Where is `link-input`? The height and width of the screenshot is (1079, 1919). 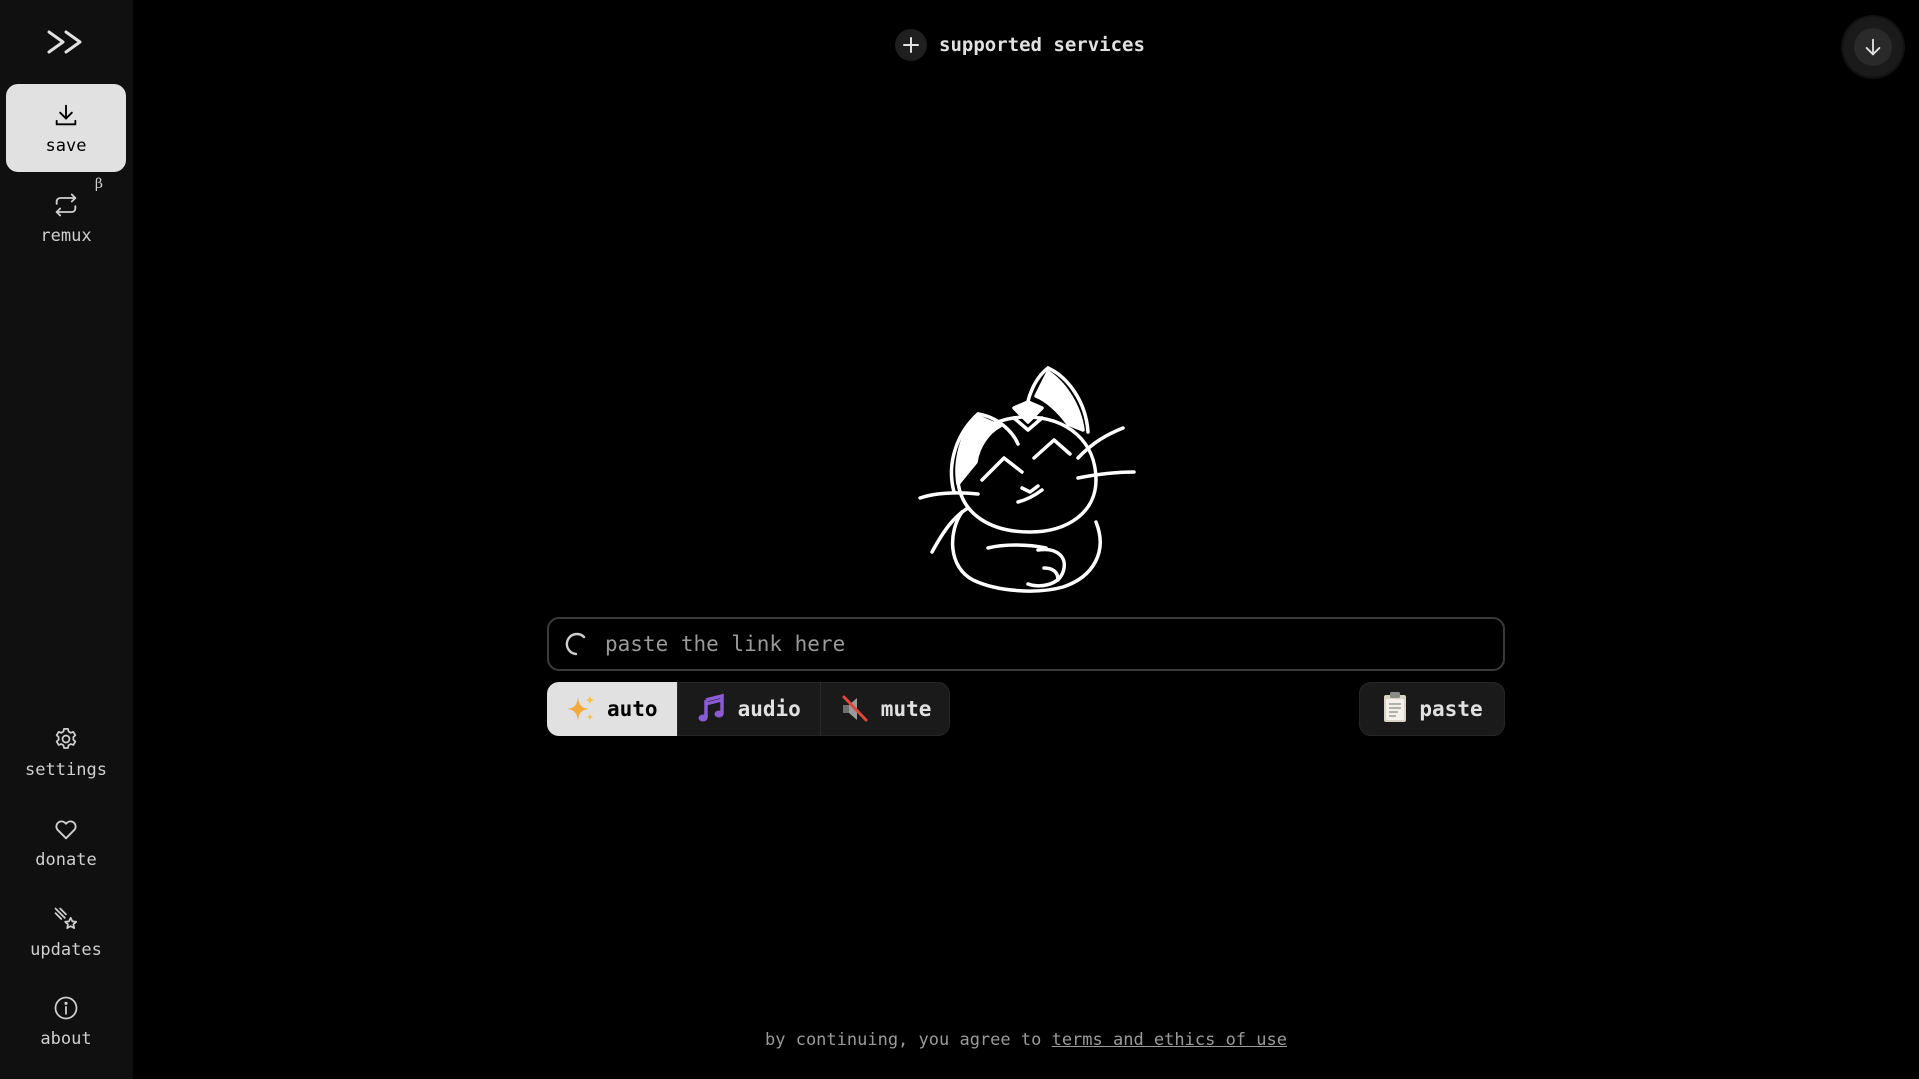
link-input is located at coordinates (1053, 644).